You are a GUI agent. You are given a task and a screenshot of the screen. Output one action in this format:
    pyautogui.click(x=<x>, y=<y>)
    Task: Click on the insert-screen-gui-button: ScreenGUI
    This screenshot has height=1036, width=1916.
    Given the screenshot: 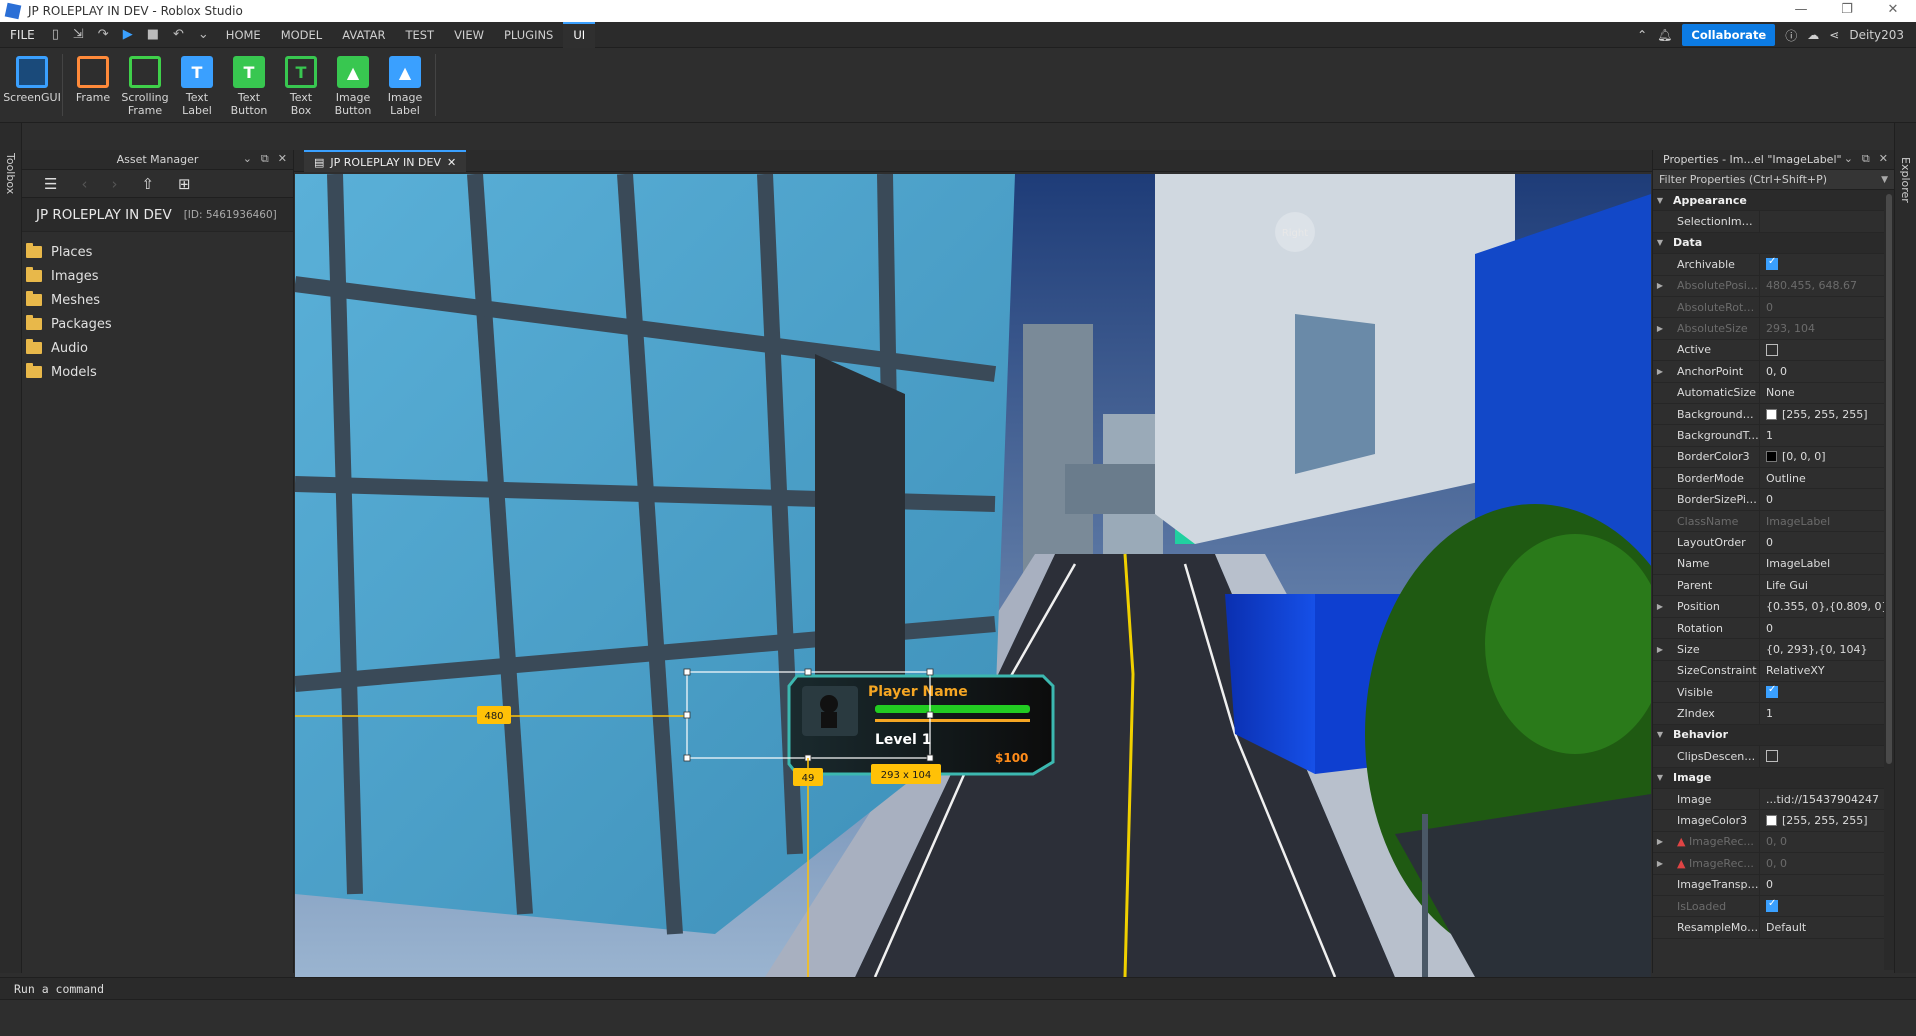 What is the action you would take?
    pyautogui.click(x=32, y=85)
    